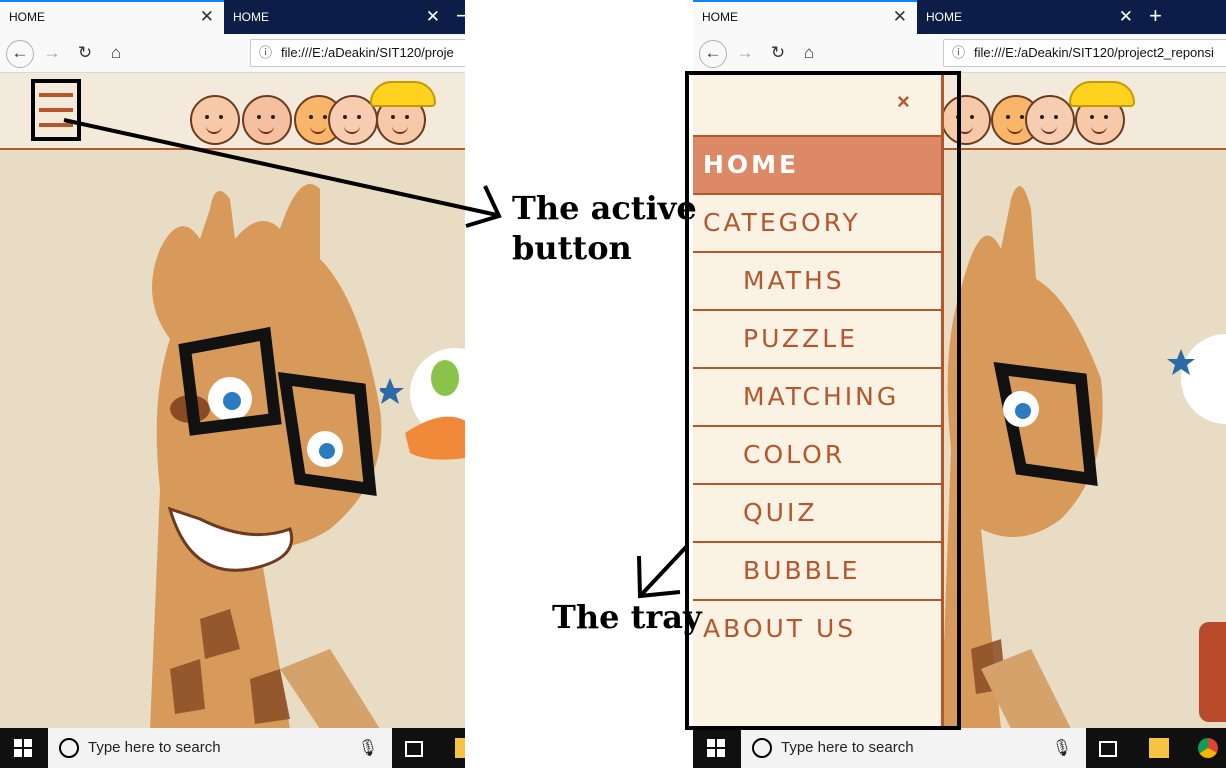 The width and height of the screenshot is (1226, 768). I want to click on annotation-tray: The tray, so click(627, 617).